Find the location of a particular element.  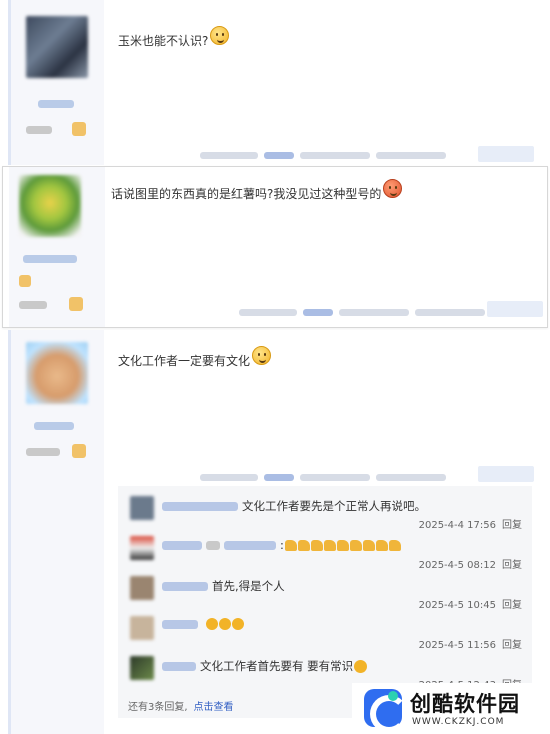

view-more-link: 点击查看 is located at coordinates (214, 707).